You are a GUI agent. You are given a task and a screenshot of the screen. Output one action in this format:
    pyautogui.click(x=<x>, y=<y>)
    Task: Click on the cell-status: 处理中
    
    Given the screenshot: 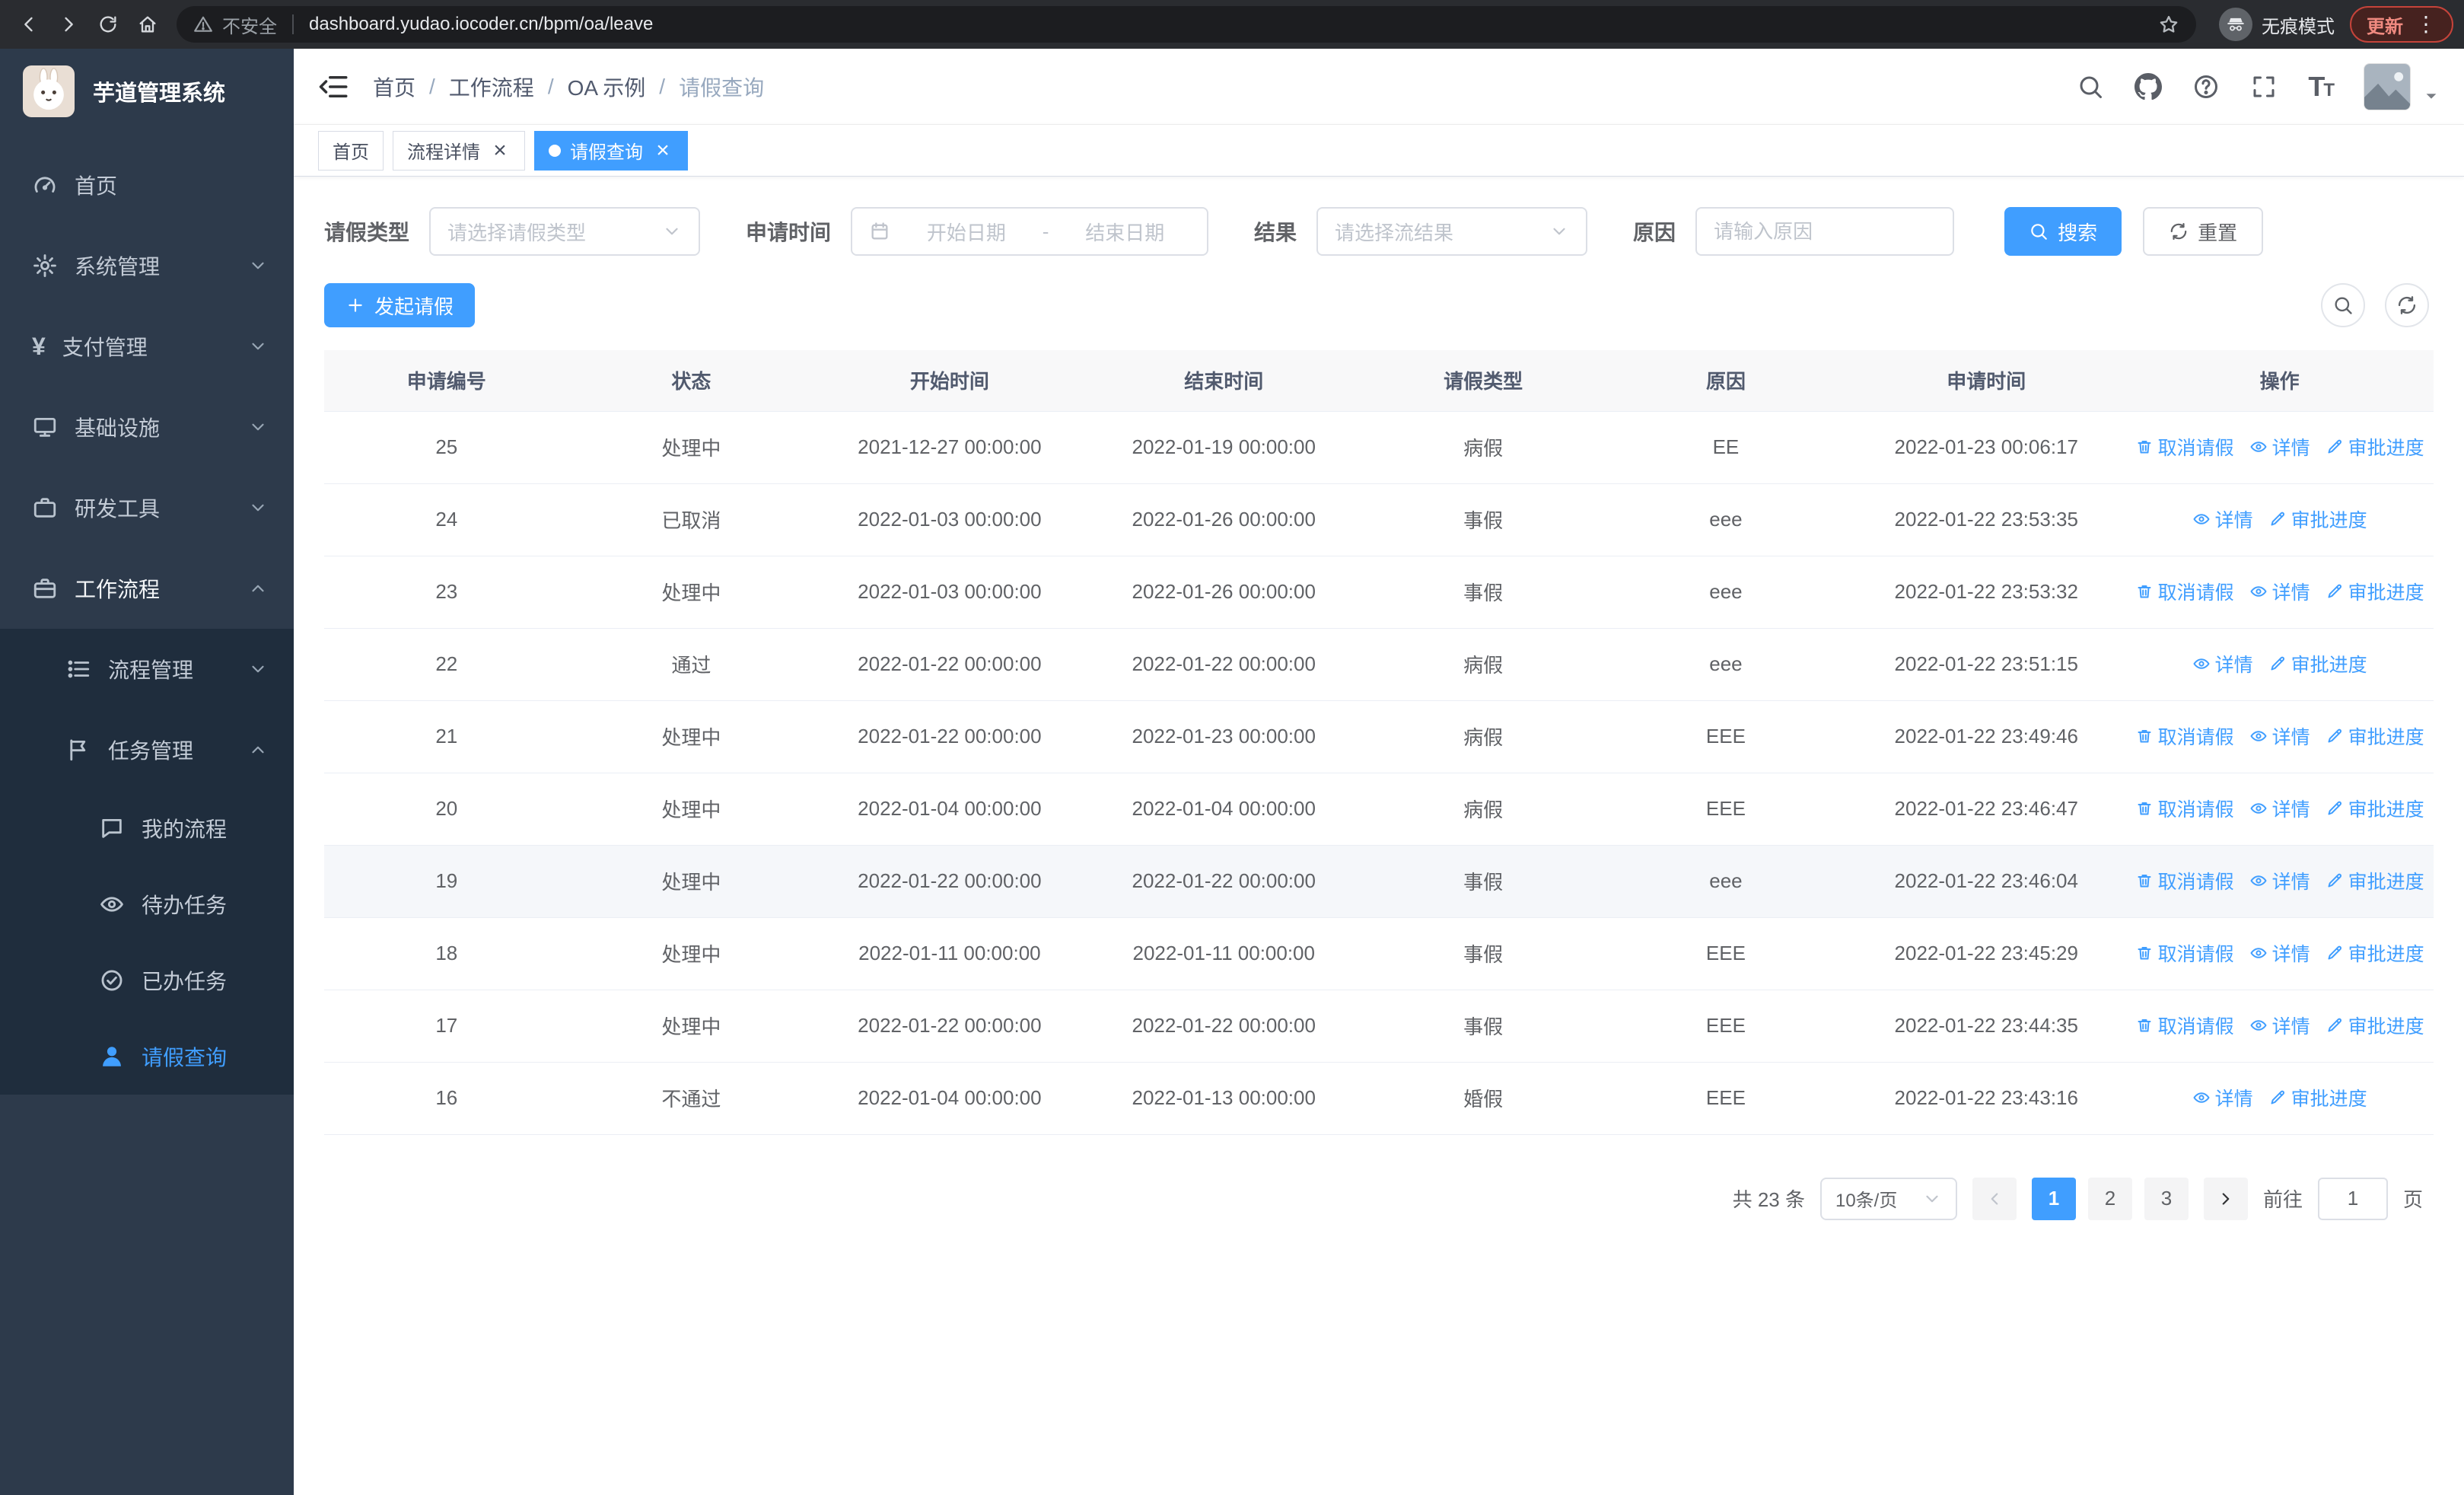 What is the action you would take?
    pyautogui.click(x=691, y=953)
    